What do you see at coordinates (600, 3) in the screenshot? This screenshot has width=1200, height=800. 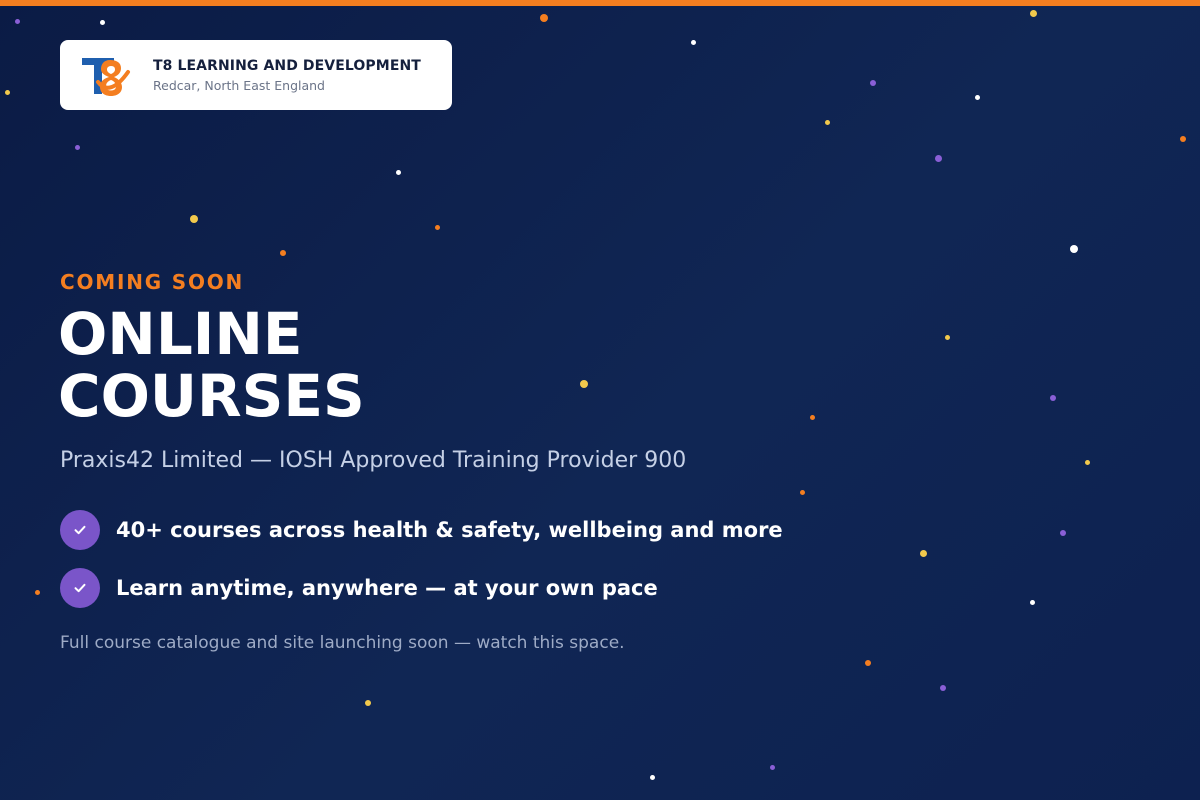 I see `top-accent-bar` at bounding box center [600, 3].